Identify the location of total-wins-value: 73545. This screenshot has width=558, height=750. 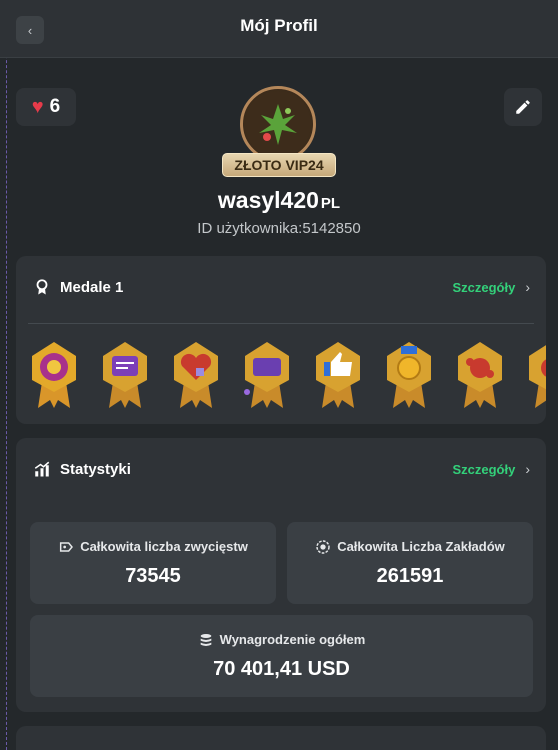
(153, 575).